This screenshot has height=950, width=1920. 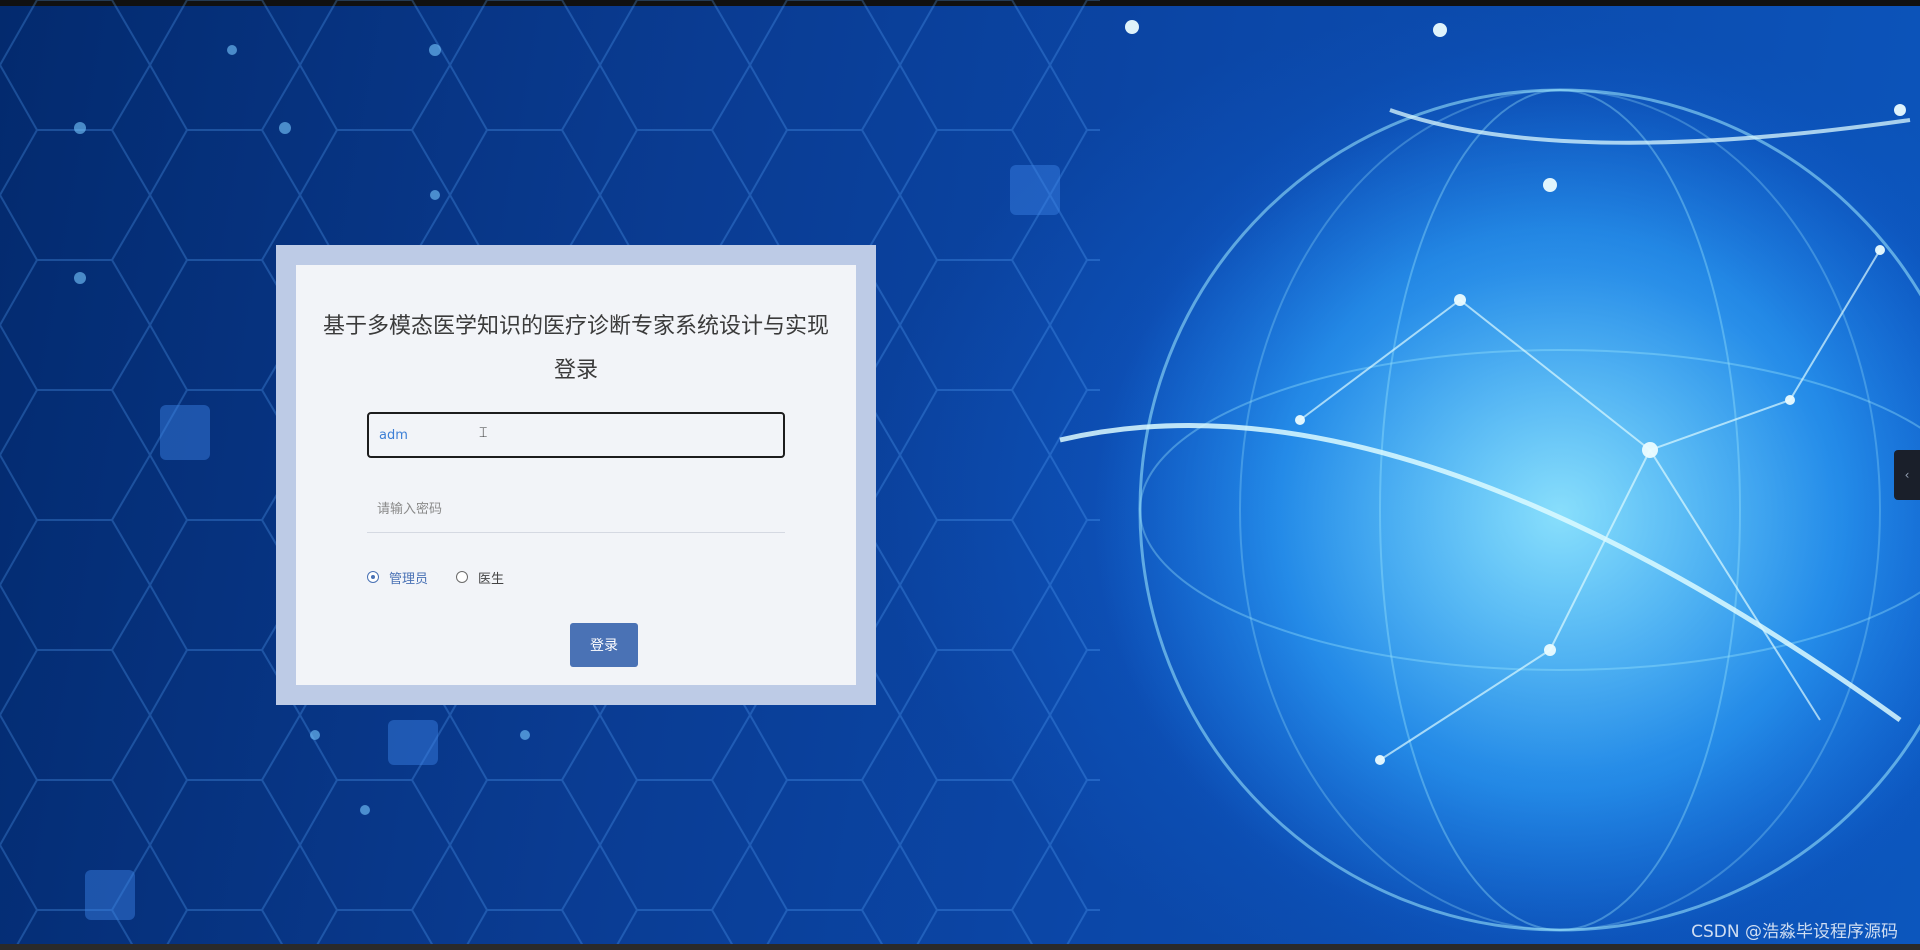 What do you see at coordinates (491, 577) in the screenshot?
I see `role-doctor-label: 医生` at bounding box center [491, 577].